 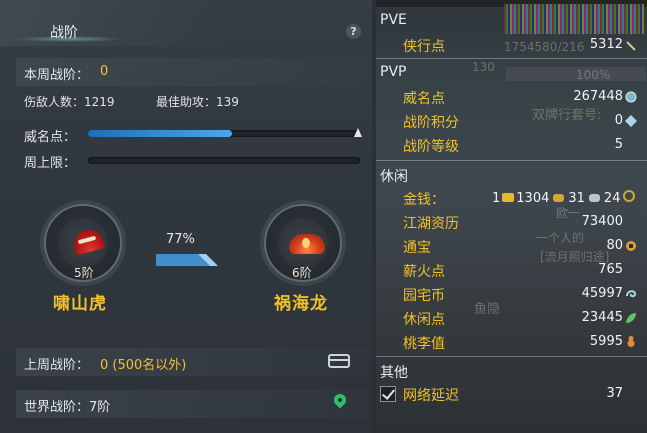 What do you see at coordinates (594, 198) in the screenshot?
I see `copper-ingot-icon` at bounding box center [594, 198].